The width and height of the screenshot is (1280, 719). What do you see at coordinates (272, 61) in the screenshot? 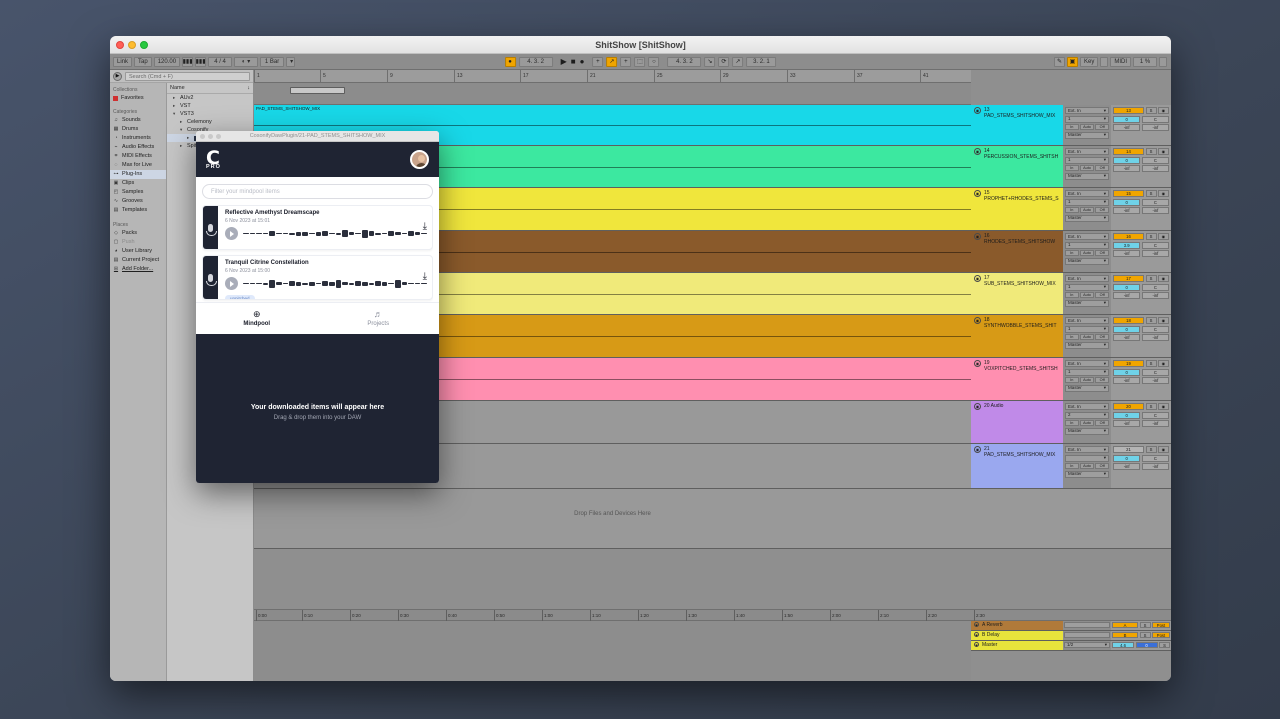
I see `launch-quantization-select: 1 Bar` at bounding box center [272, 61].